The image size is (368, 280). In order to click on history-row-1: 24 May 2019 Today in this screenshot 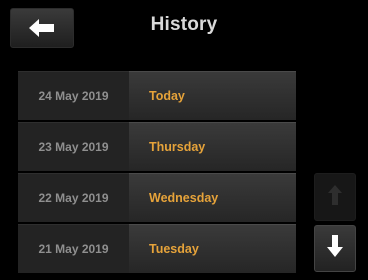, I will do `click(157, 95)`.